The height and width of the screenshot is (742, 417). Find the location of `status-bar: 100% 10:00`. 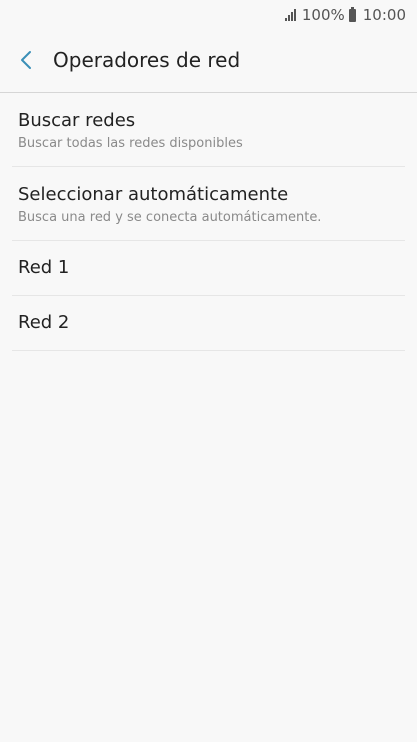

status-bar: 100% 10:00 is located at coordinates (208, 15).